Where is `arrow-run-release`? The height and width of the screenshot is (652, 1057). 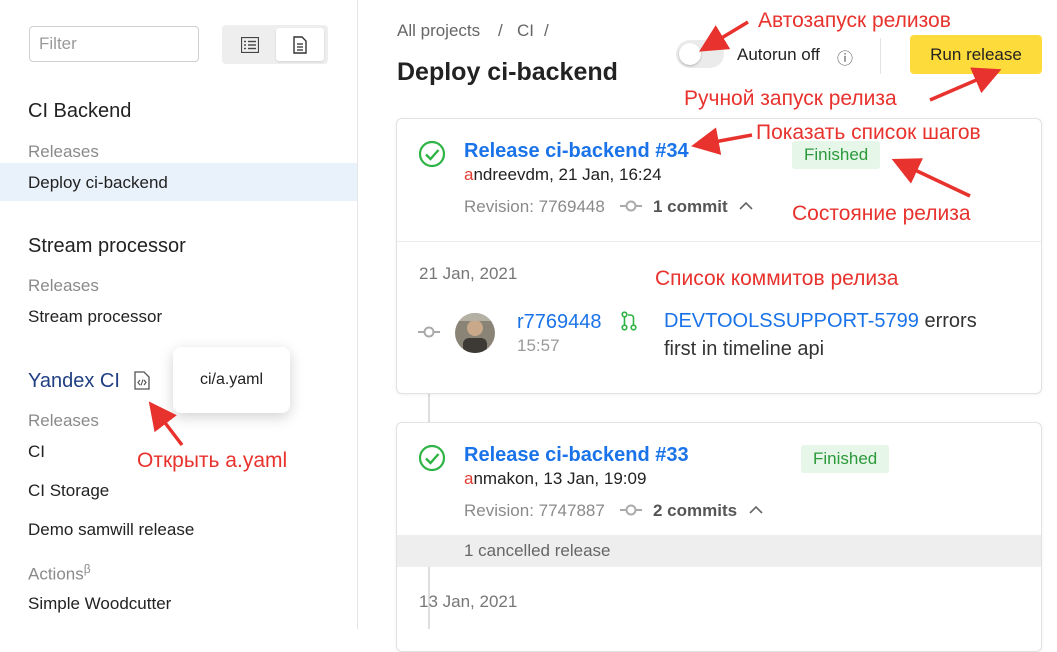
arrow-run-release is located at coordinates (965, 84).